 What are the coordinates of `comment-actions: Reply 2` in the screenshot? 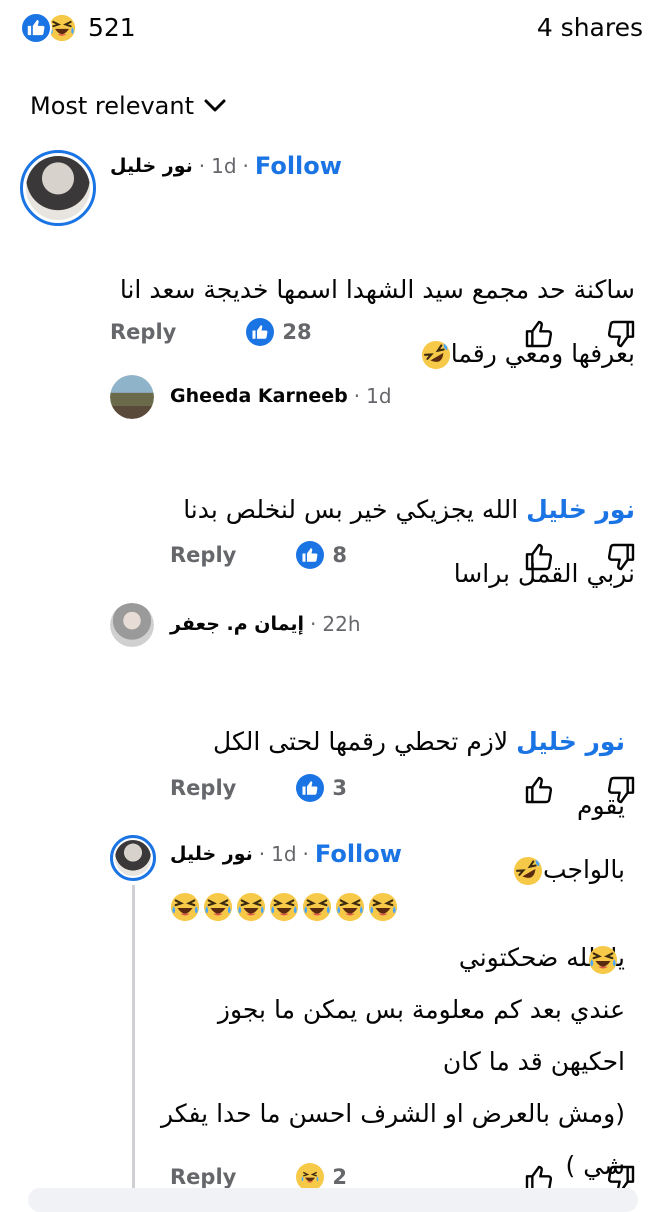 It's located at (258, 1177).